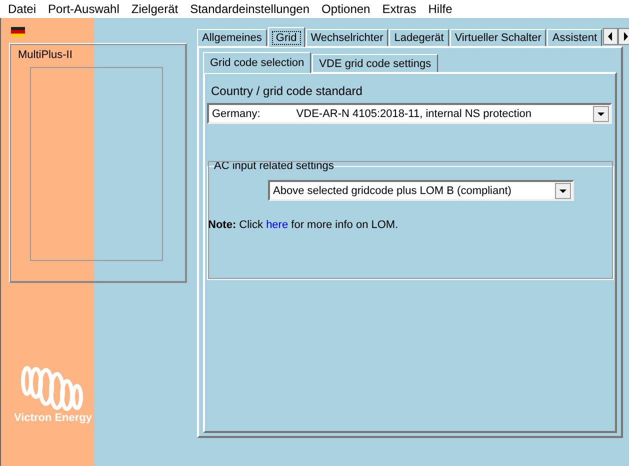 The width and height of the screenshot is (629, 466). Describe the element at coordinates (347, 37) in the screenshot. I see `tab: Wechselrichter` at that location.